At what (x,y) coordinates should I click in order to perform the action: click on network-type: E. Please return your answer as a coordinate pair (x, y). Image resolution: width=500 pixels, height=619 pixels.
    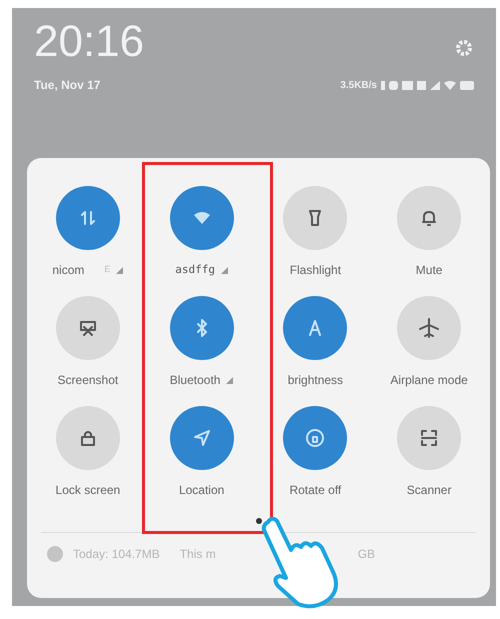
    Looking at the image, I should click on (107, 269).